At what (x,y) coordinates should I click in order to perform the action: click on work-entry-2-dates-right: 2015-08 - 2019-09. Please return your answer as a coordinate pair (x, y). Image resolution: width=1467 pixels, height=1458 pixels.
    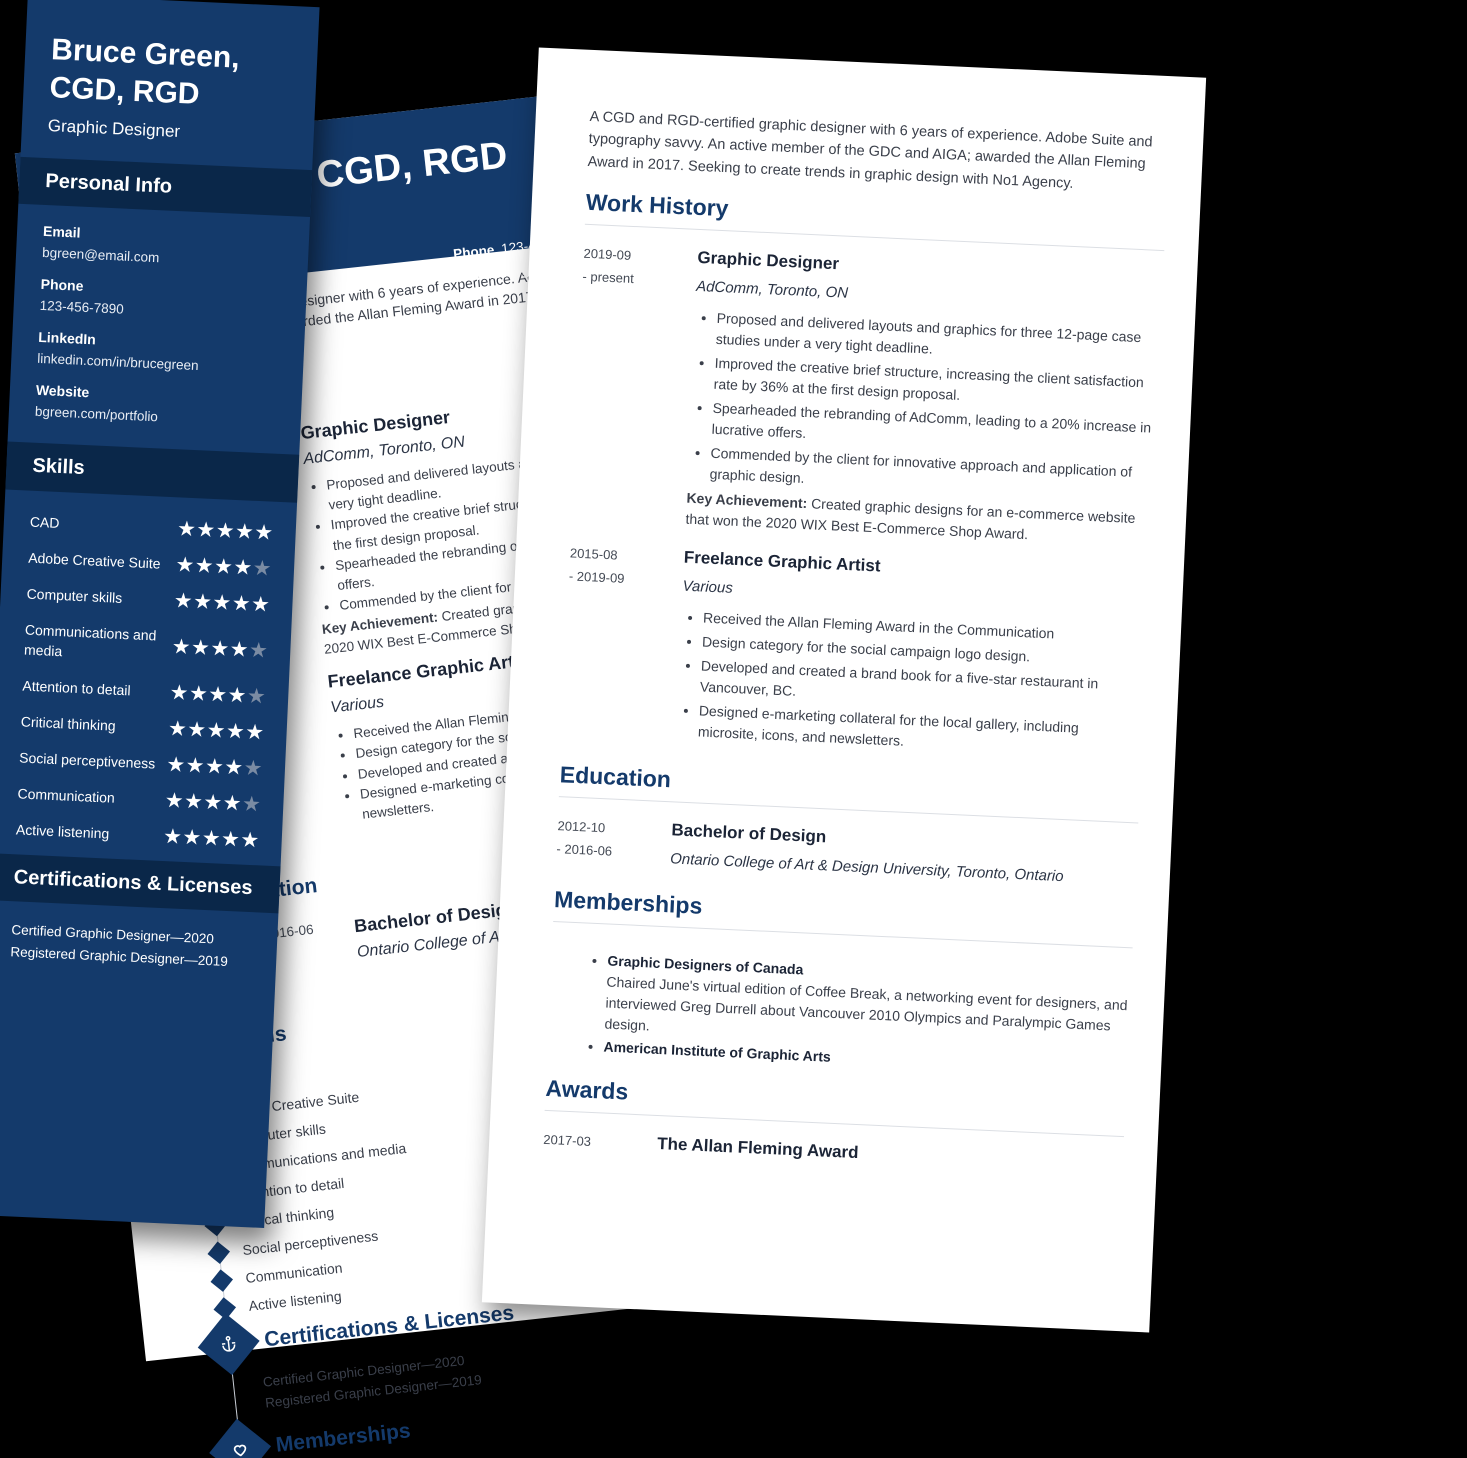
    Looking at the image, I should click on (619, 567).